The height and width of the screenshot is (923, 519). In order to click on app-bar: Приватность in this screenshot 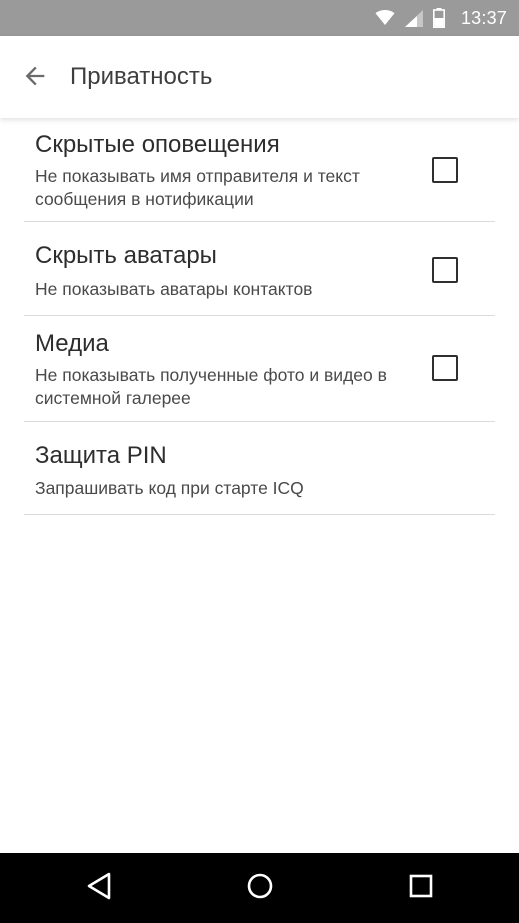, I will do `click(259, 77)`.